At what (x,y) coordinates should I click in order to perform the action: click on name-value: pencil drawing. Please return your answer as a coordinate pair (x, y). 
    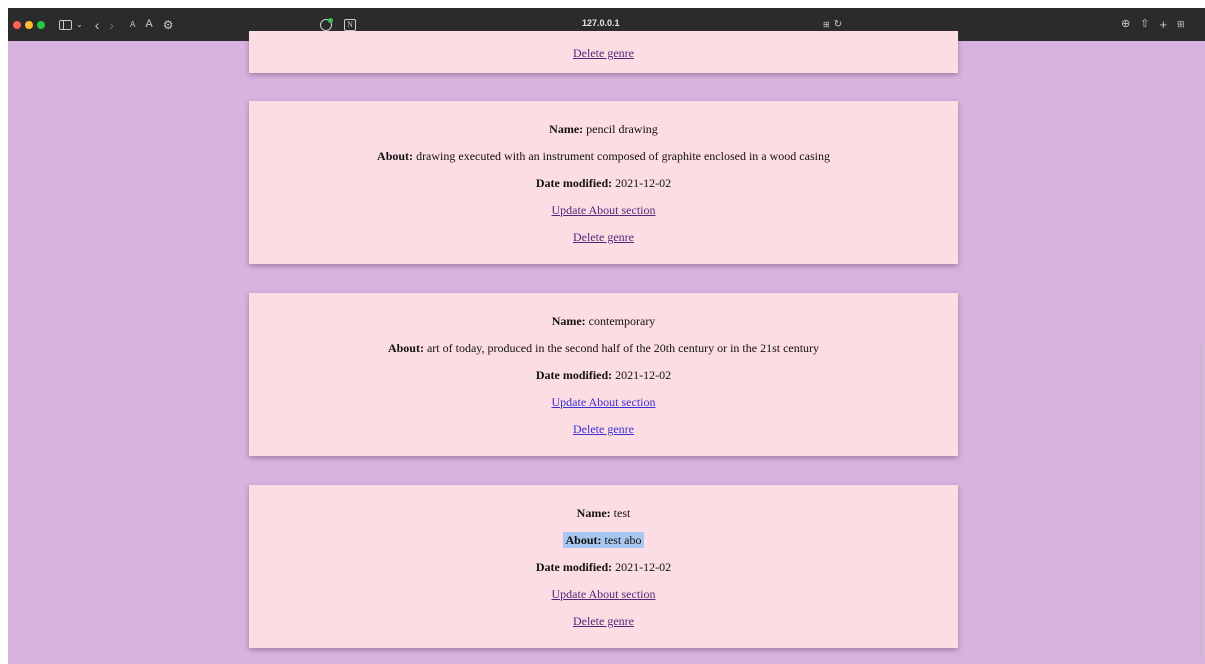
    Looking at the image, I should click on (622, 129).